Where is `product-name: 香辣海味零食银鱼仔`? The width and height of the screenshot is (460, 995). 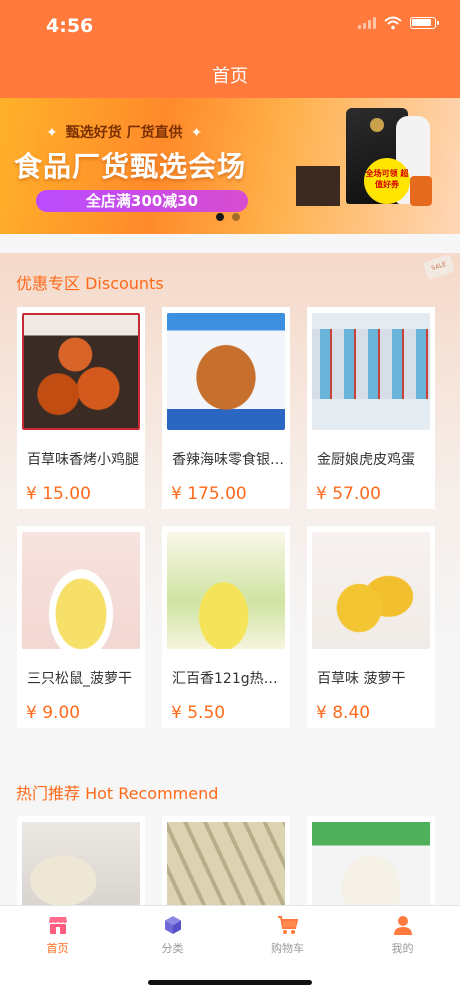
product-name: 香辣海味零食银鱼仔 is located at coordinates (228, 460).